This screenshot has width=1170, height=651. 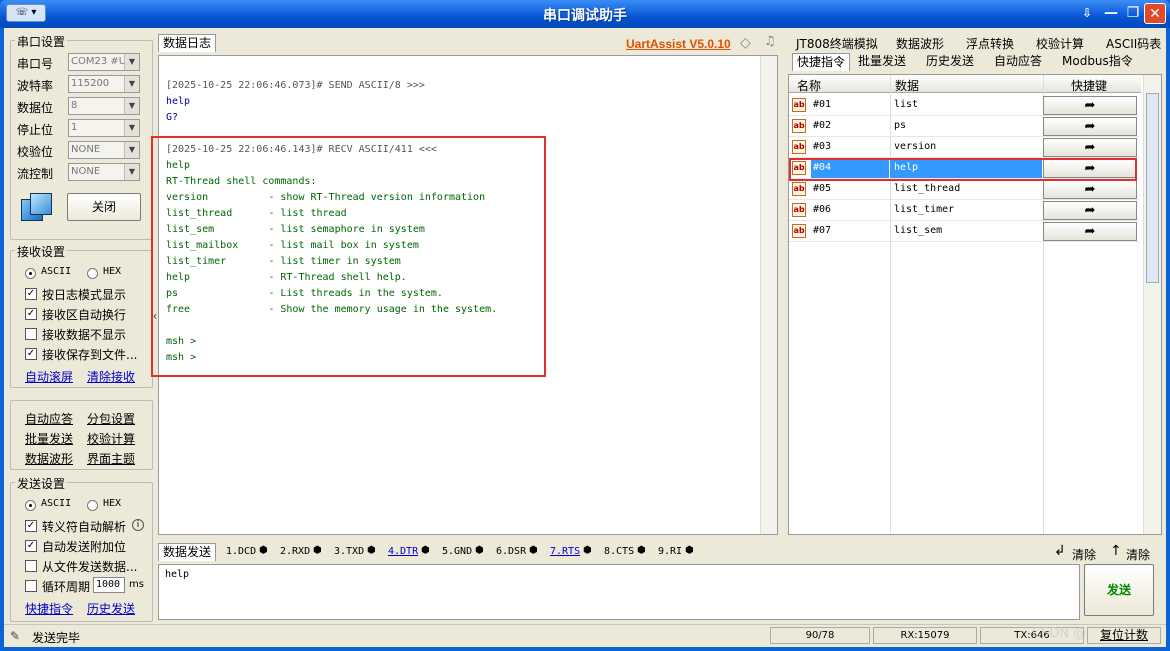 What do you see at coordinates (565, 551) in the screenshot?
I see `signal-6: 7.RTS` at bounding box center [565, 551].